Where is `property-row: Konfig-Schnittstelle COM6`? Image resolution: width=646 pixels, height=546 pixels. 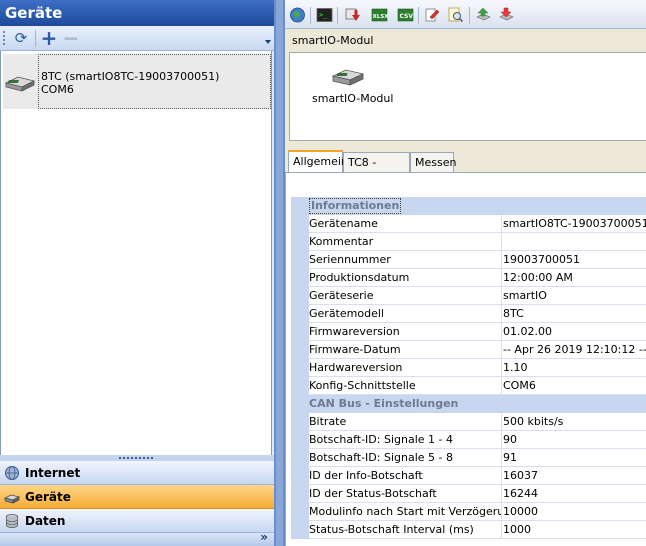 property-row: Konfig-Schnittstelle COM6 is located at coordinates (468, 386).